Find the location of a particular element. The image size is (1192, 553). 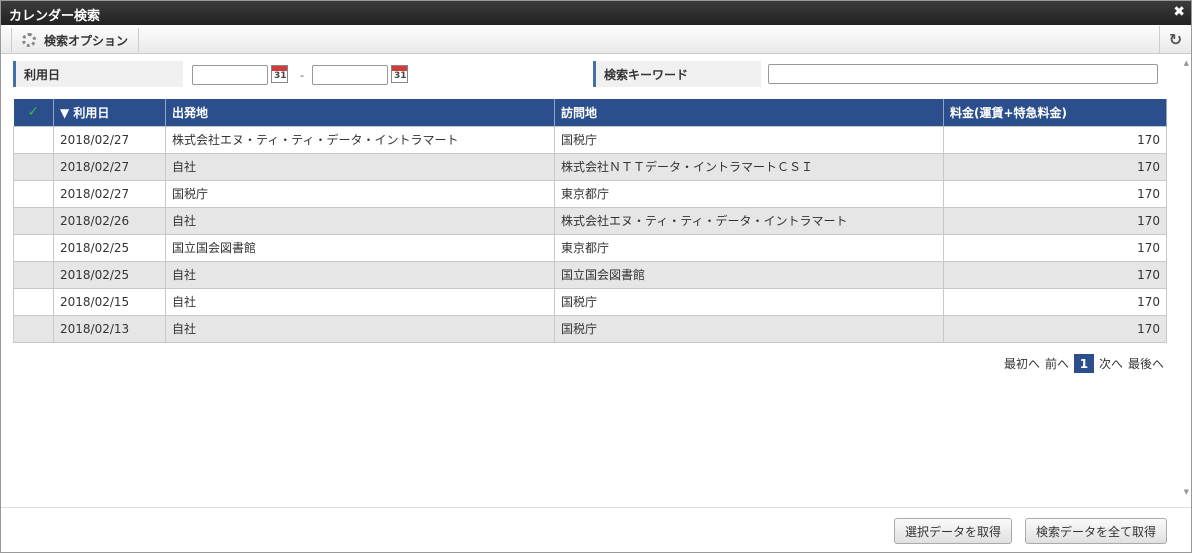

table-row: 2018/02/27 自社 株式会社ＮＴＴデータ・イントラマートＣＳＩ 170 is located at coordinates (590, 166).